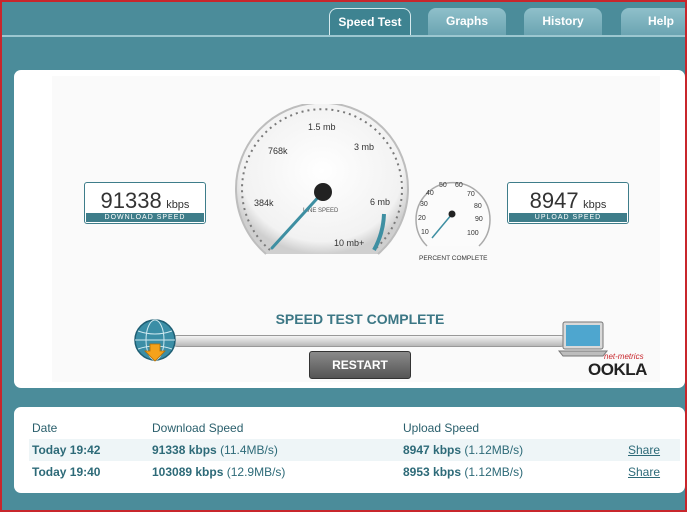  I want to click on download-value: 91338, so click(131, 200).